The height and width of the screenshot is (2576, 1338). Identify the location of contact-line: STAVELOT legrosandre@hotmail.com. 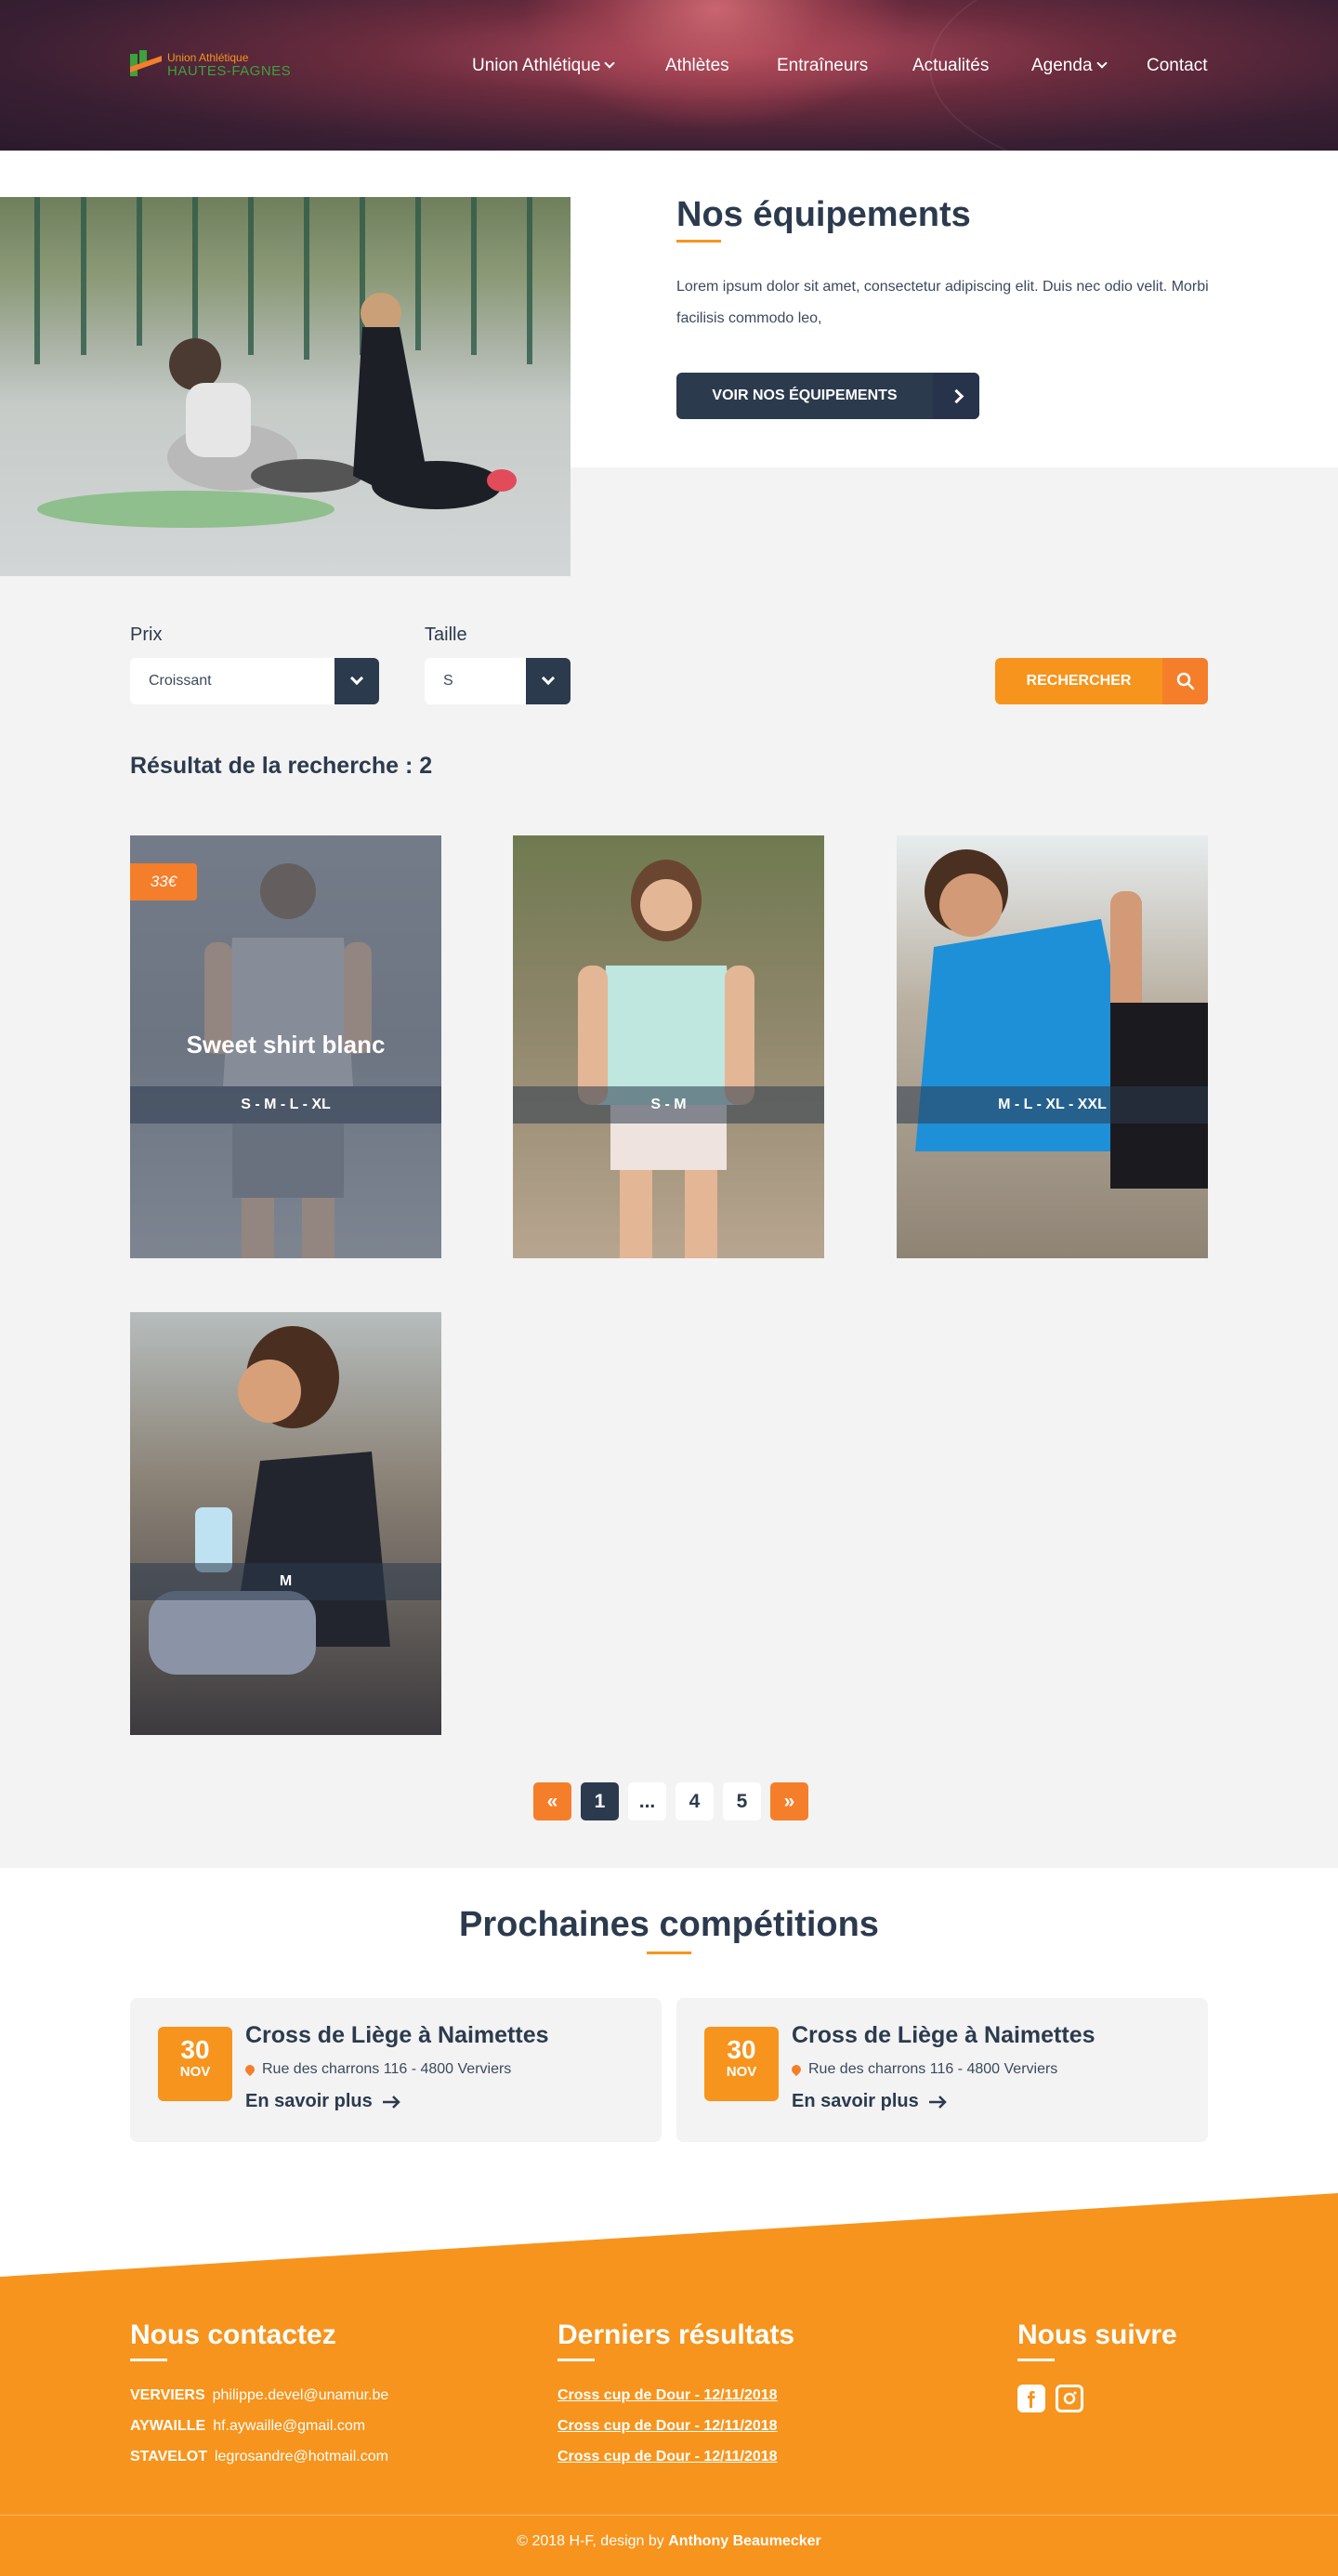
(259, 2457).